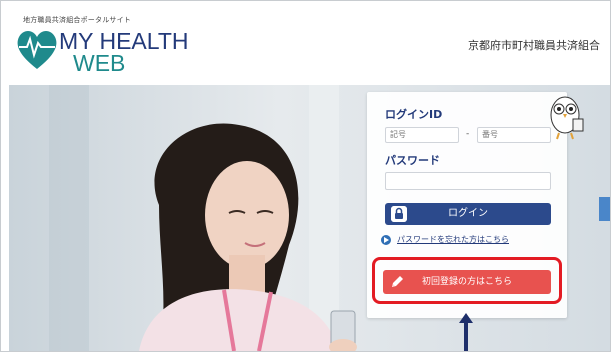 The height and width of the screenshot is (352, 611). Describe the element at coordinates (422, 135) in the screenshot. I see `login-id-part1-input` at that location.